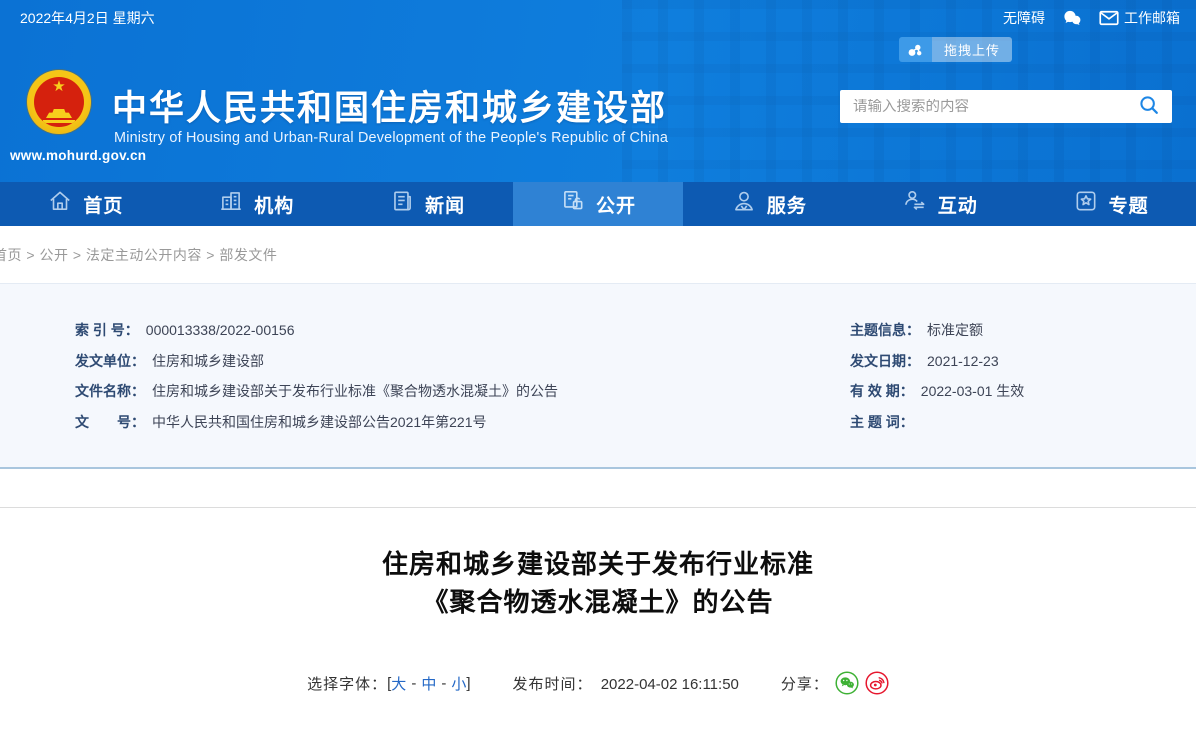  I want to click on article-title-line2: 《聚合物透水混凝土》的公告, so click(598, 602).